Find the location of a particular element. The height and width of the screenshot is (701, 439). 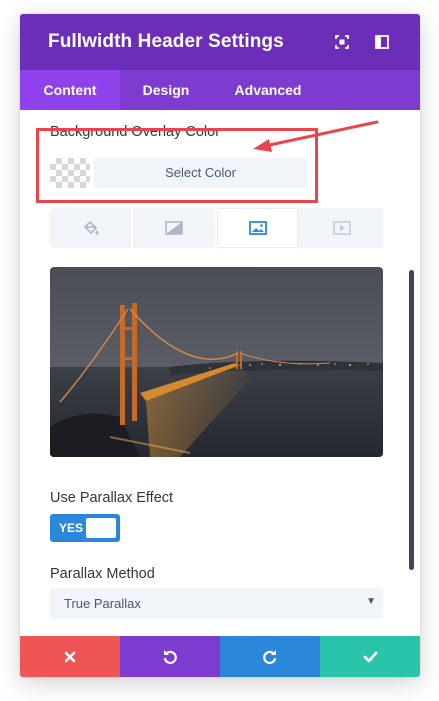

parallax-method-value: True Parallax is located at coordinates (102, 603).